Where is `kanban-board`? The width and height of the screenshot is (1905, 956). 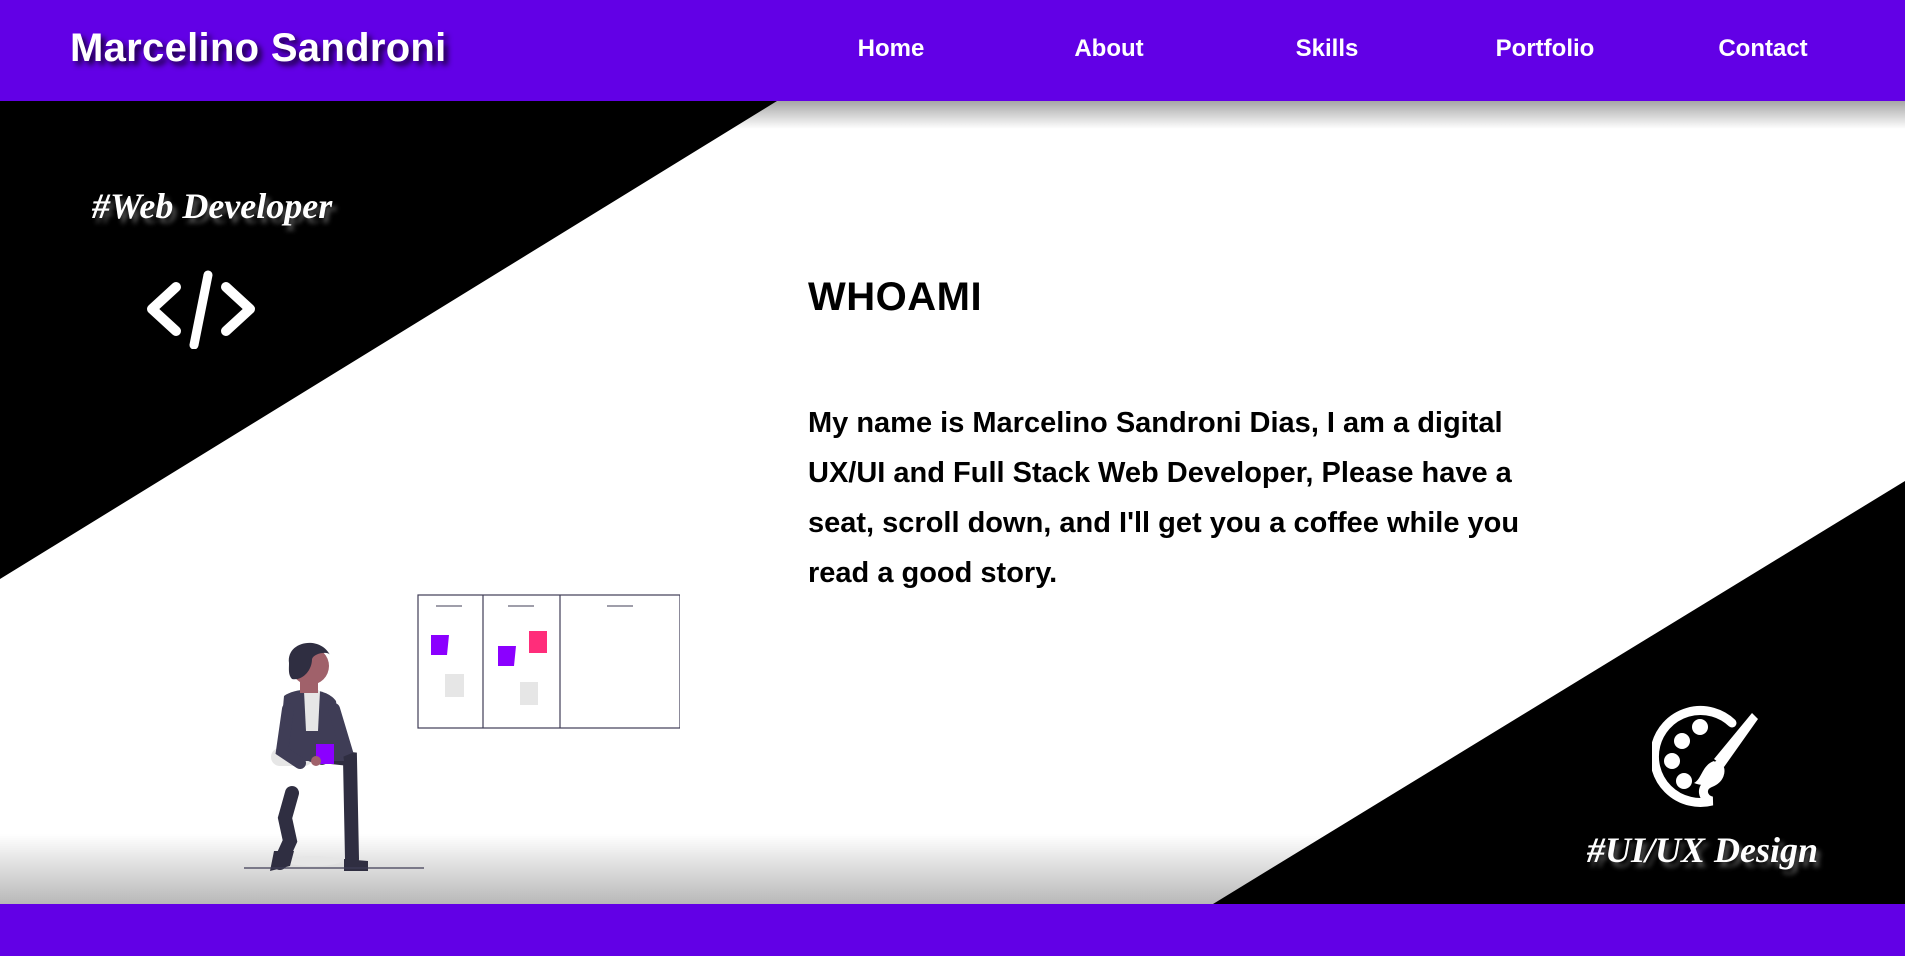 kanban-board is located at coordinates (548, 661).